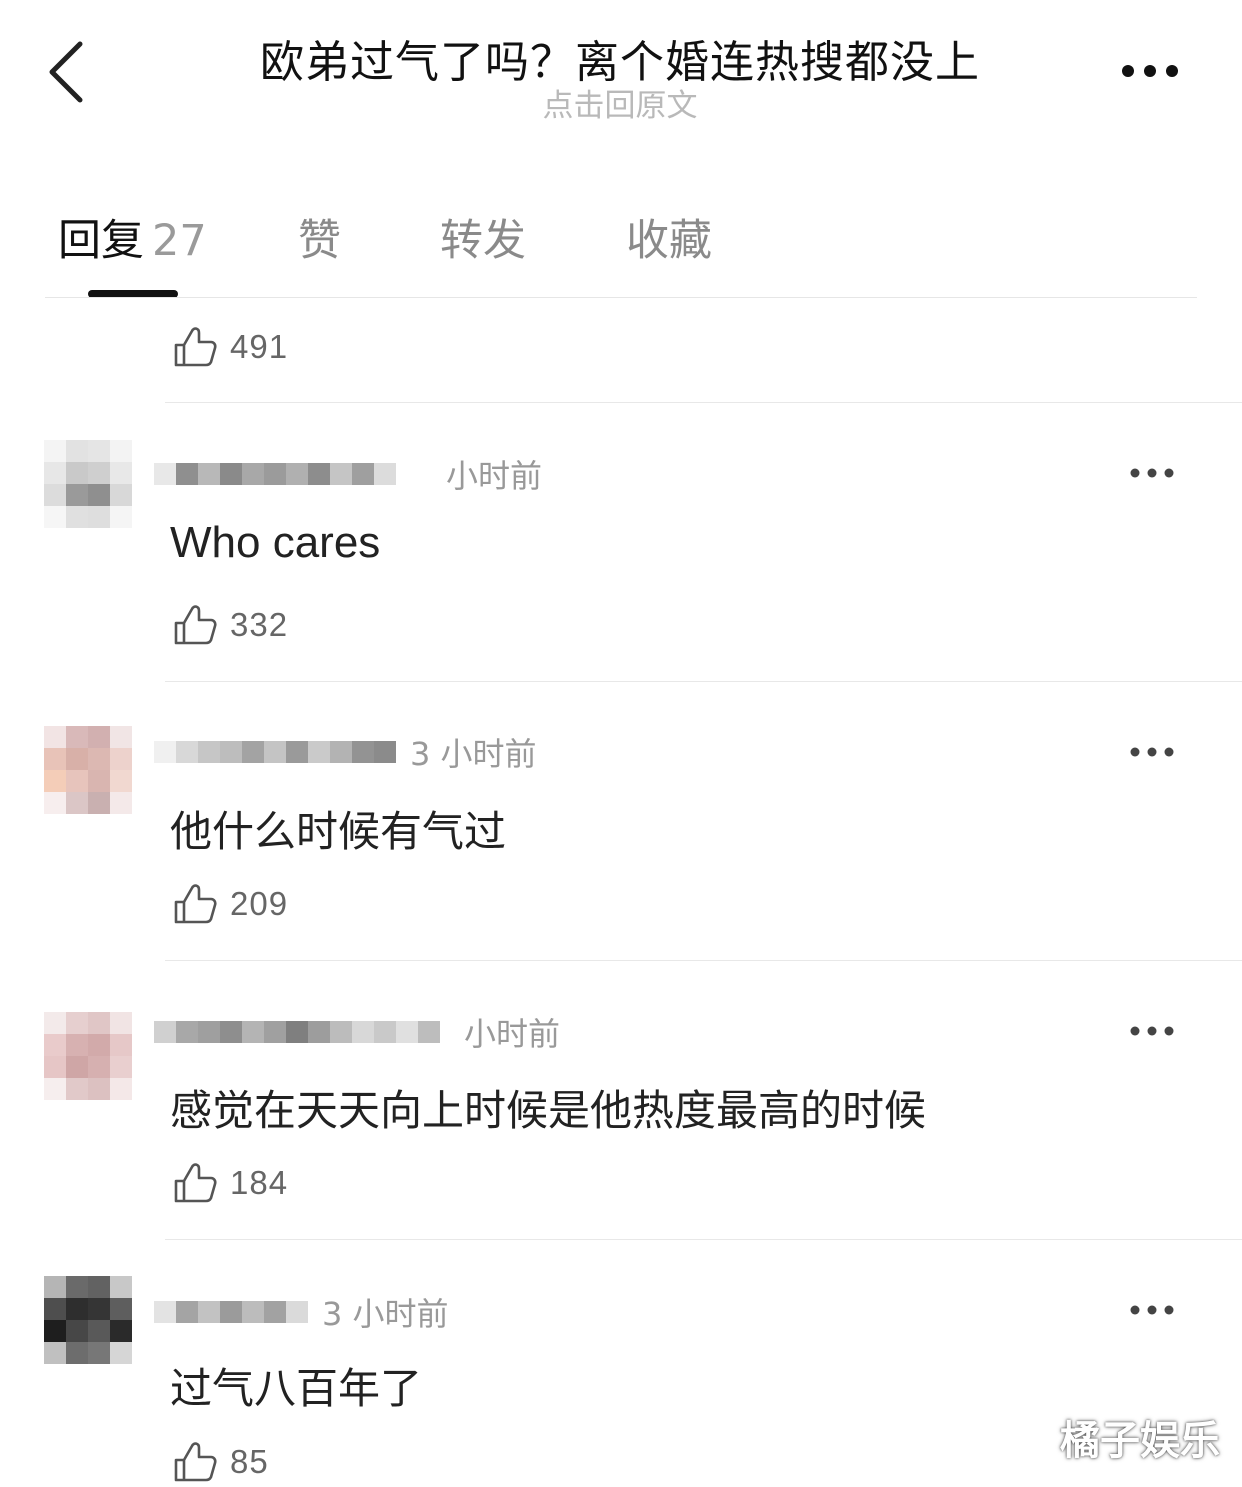 The image size is (1242, 1487). Describe the element at coordinates (259, 1182) in the screenshot. I see `like-count: 184` at that location.